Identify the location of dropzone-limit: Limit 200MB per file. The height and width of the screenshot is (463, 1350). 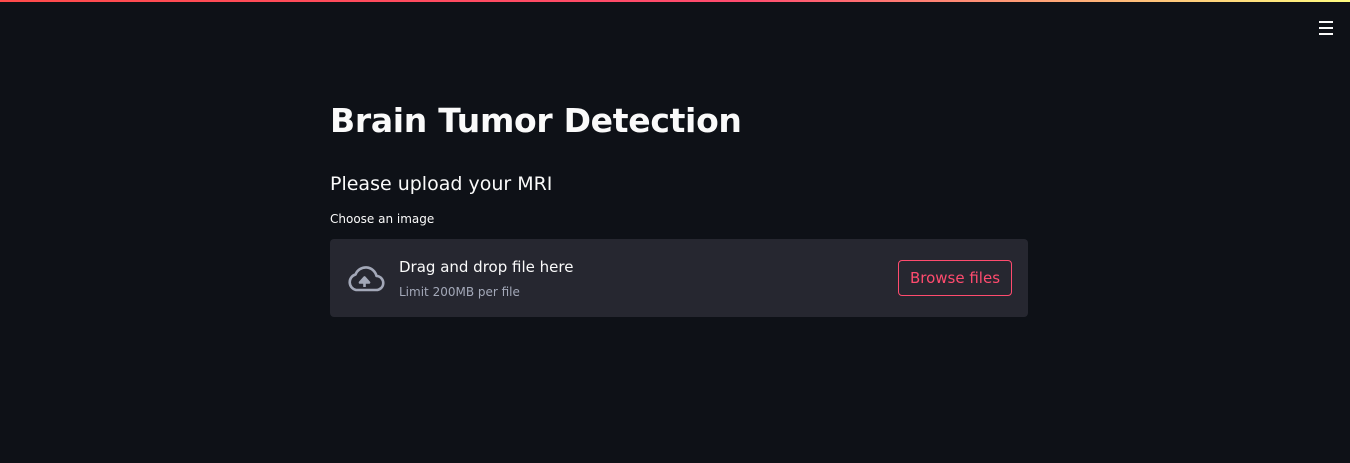
(459, 292).